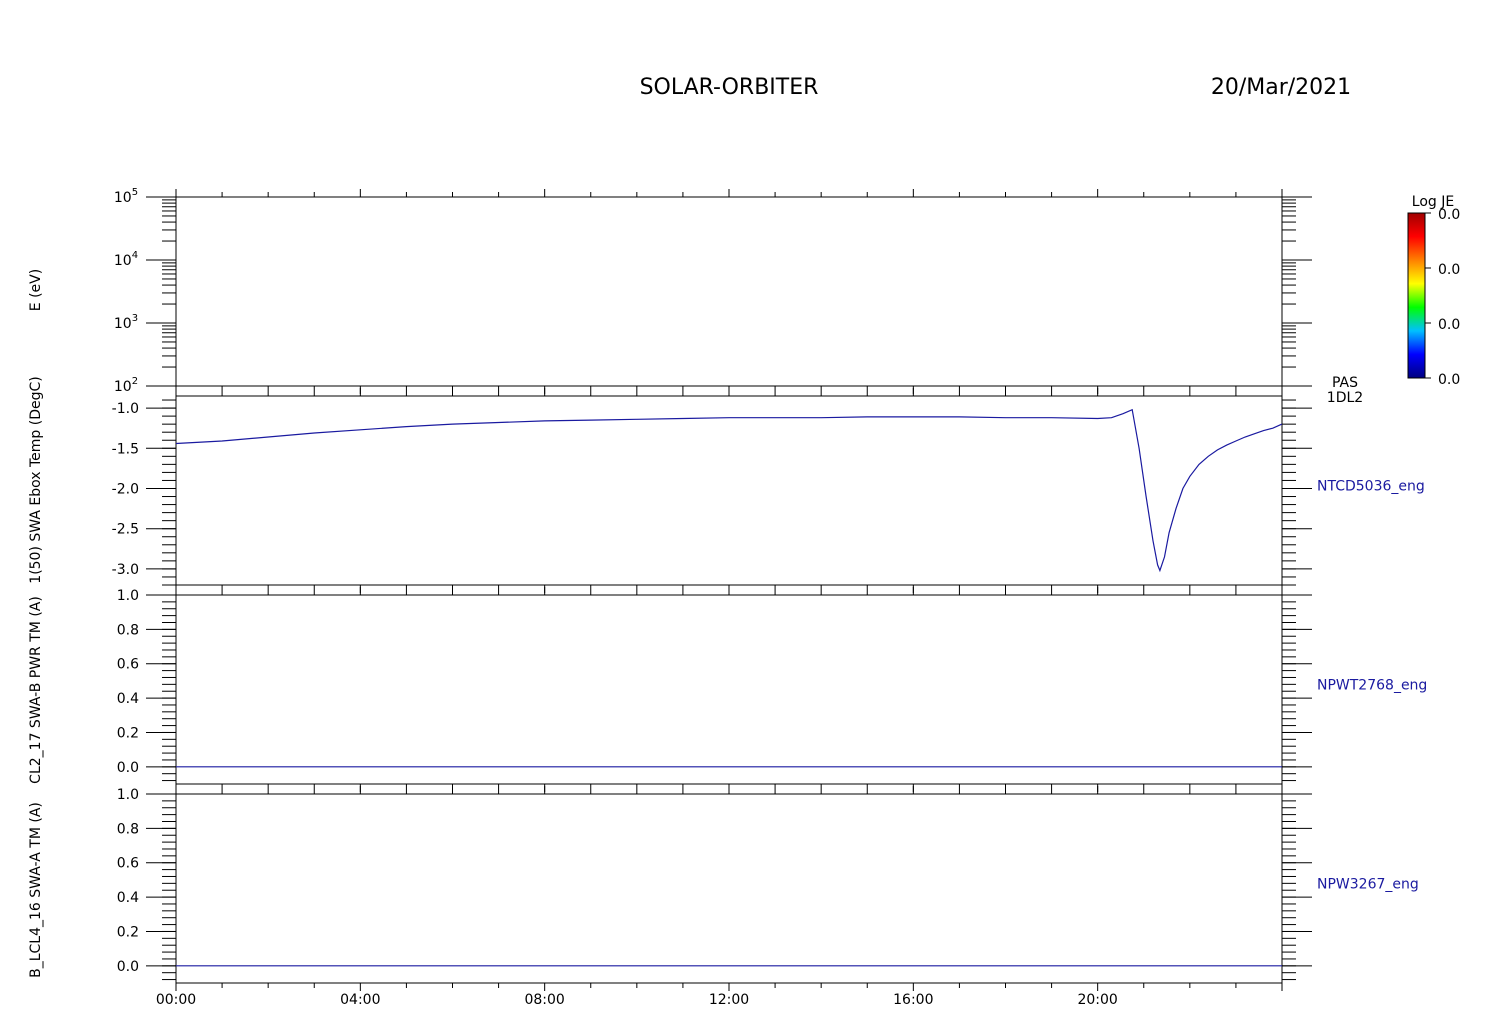 This screenshot has width=1512, height=1020. Describe the element at coordinates (176, 1000) in the screenshot. I see `x-tick-label: 00:00` at that location.